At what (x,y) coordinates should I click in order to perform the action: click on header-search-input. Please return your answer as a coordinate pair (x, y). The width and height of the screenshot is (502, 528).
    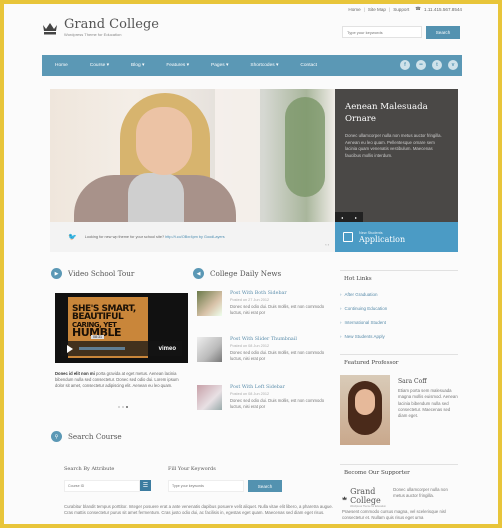
    Looking at the image, I should click on (382, 32).